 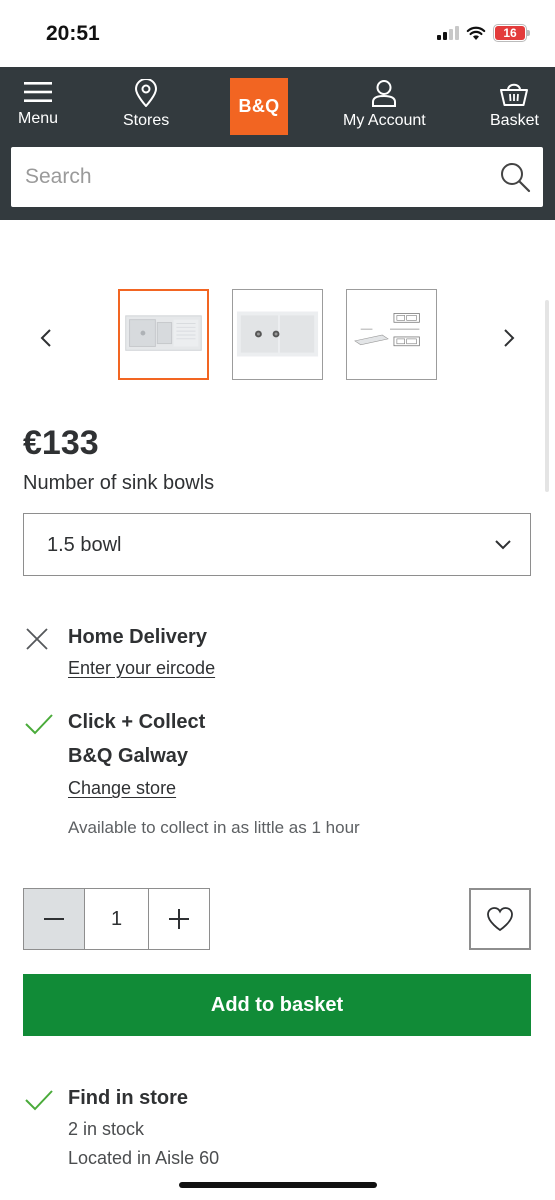 I want to click on account-label: My Account, so click(x=384, y=120).